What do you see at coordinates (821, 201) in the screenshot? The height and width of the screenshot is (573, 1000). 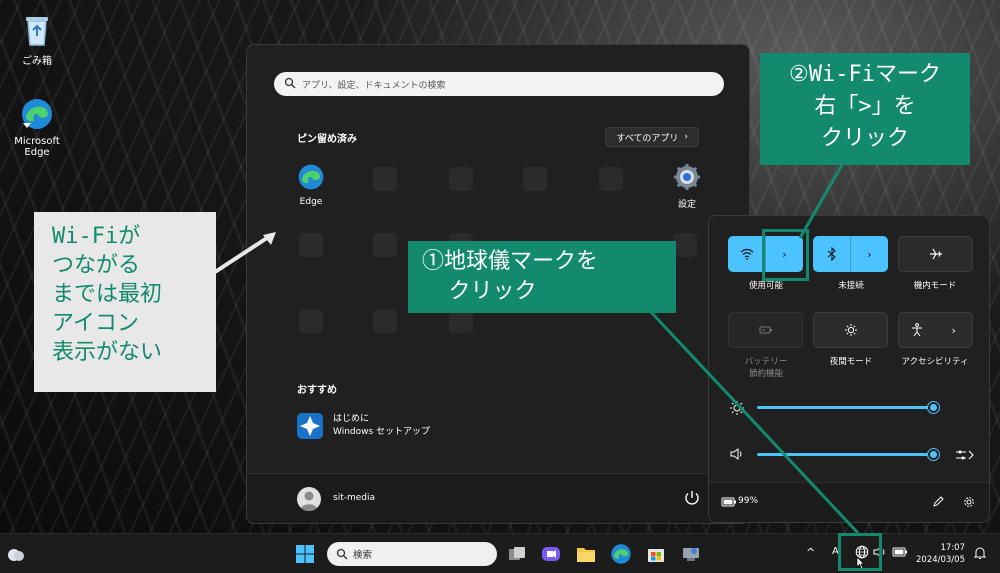 I see `step2-connector` at bounding box center [821, 201].